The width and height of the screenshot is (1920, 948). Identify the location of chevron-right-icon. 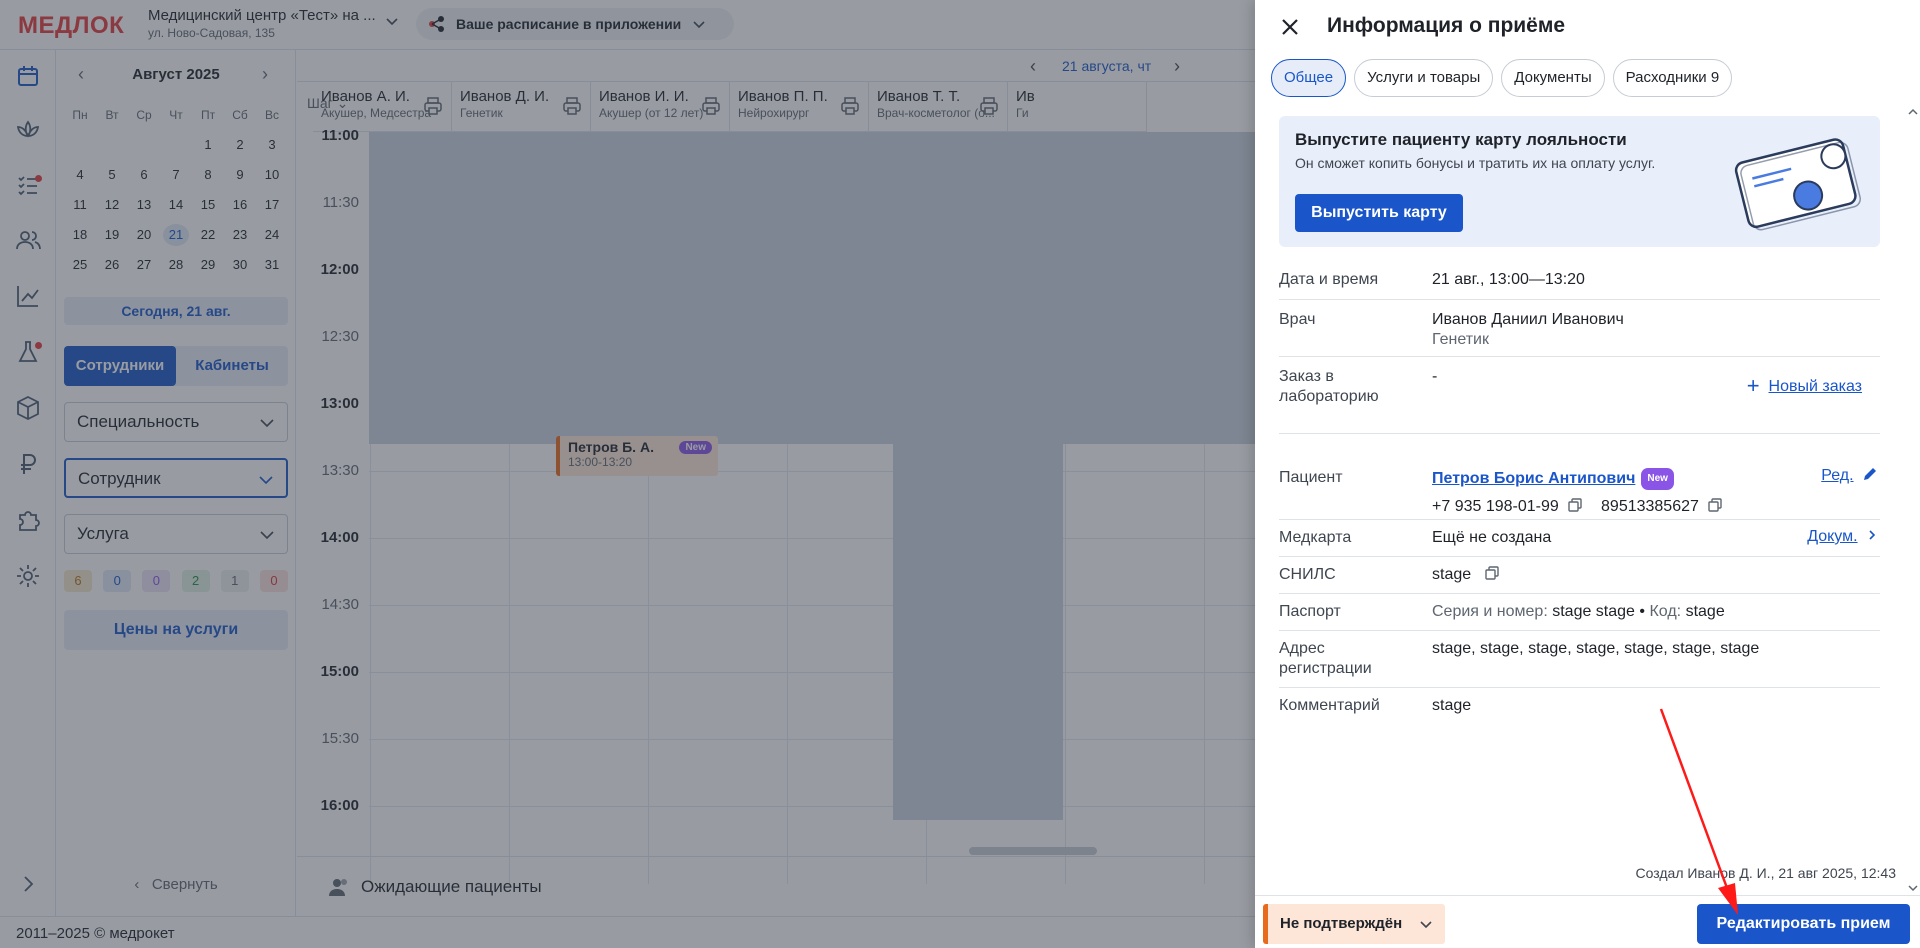
(1872, 535).